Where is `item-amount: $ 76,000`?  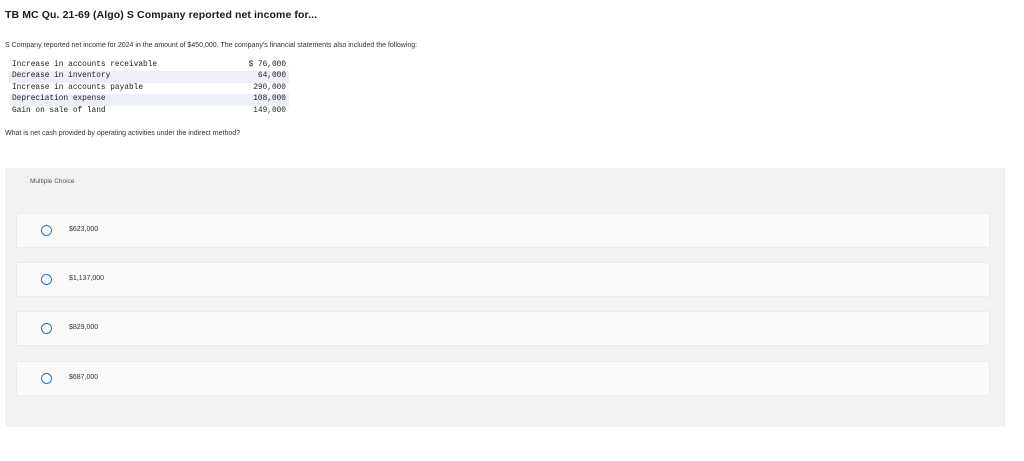 item-amount: $ 76,000 is located at coordinates (257, 66).